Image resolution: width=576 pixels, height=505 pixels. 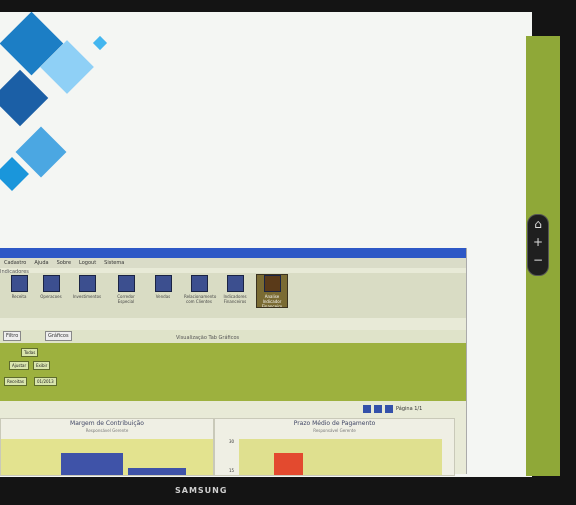 I want to click on pager-label: Página 1/1, so click(x=409, y=409).